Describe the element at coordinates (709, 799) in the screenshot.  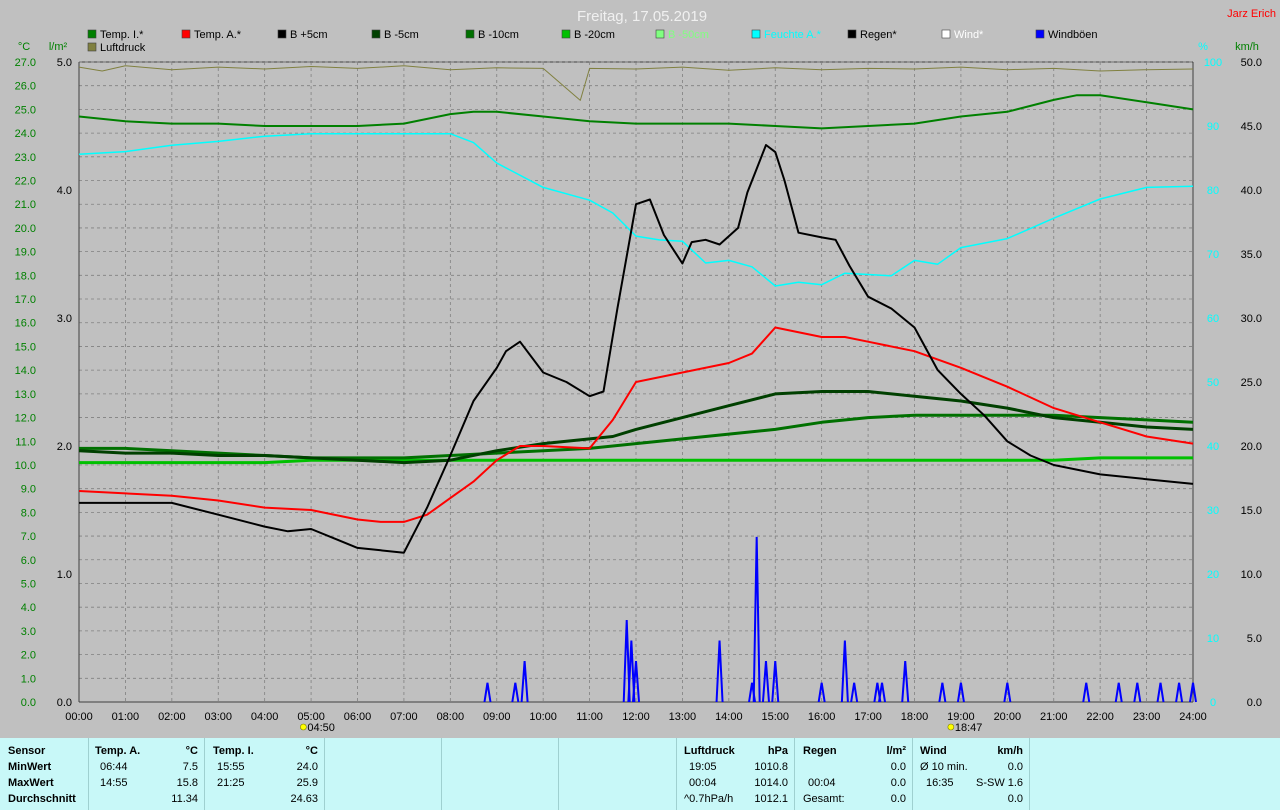
I see `pressure-trend: ^0.7hPa/h` at that location.